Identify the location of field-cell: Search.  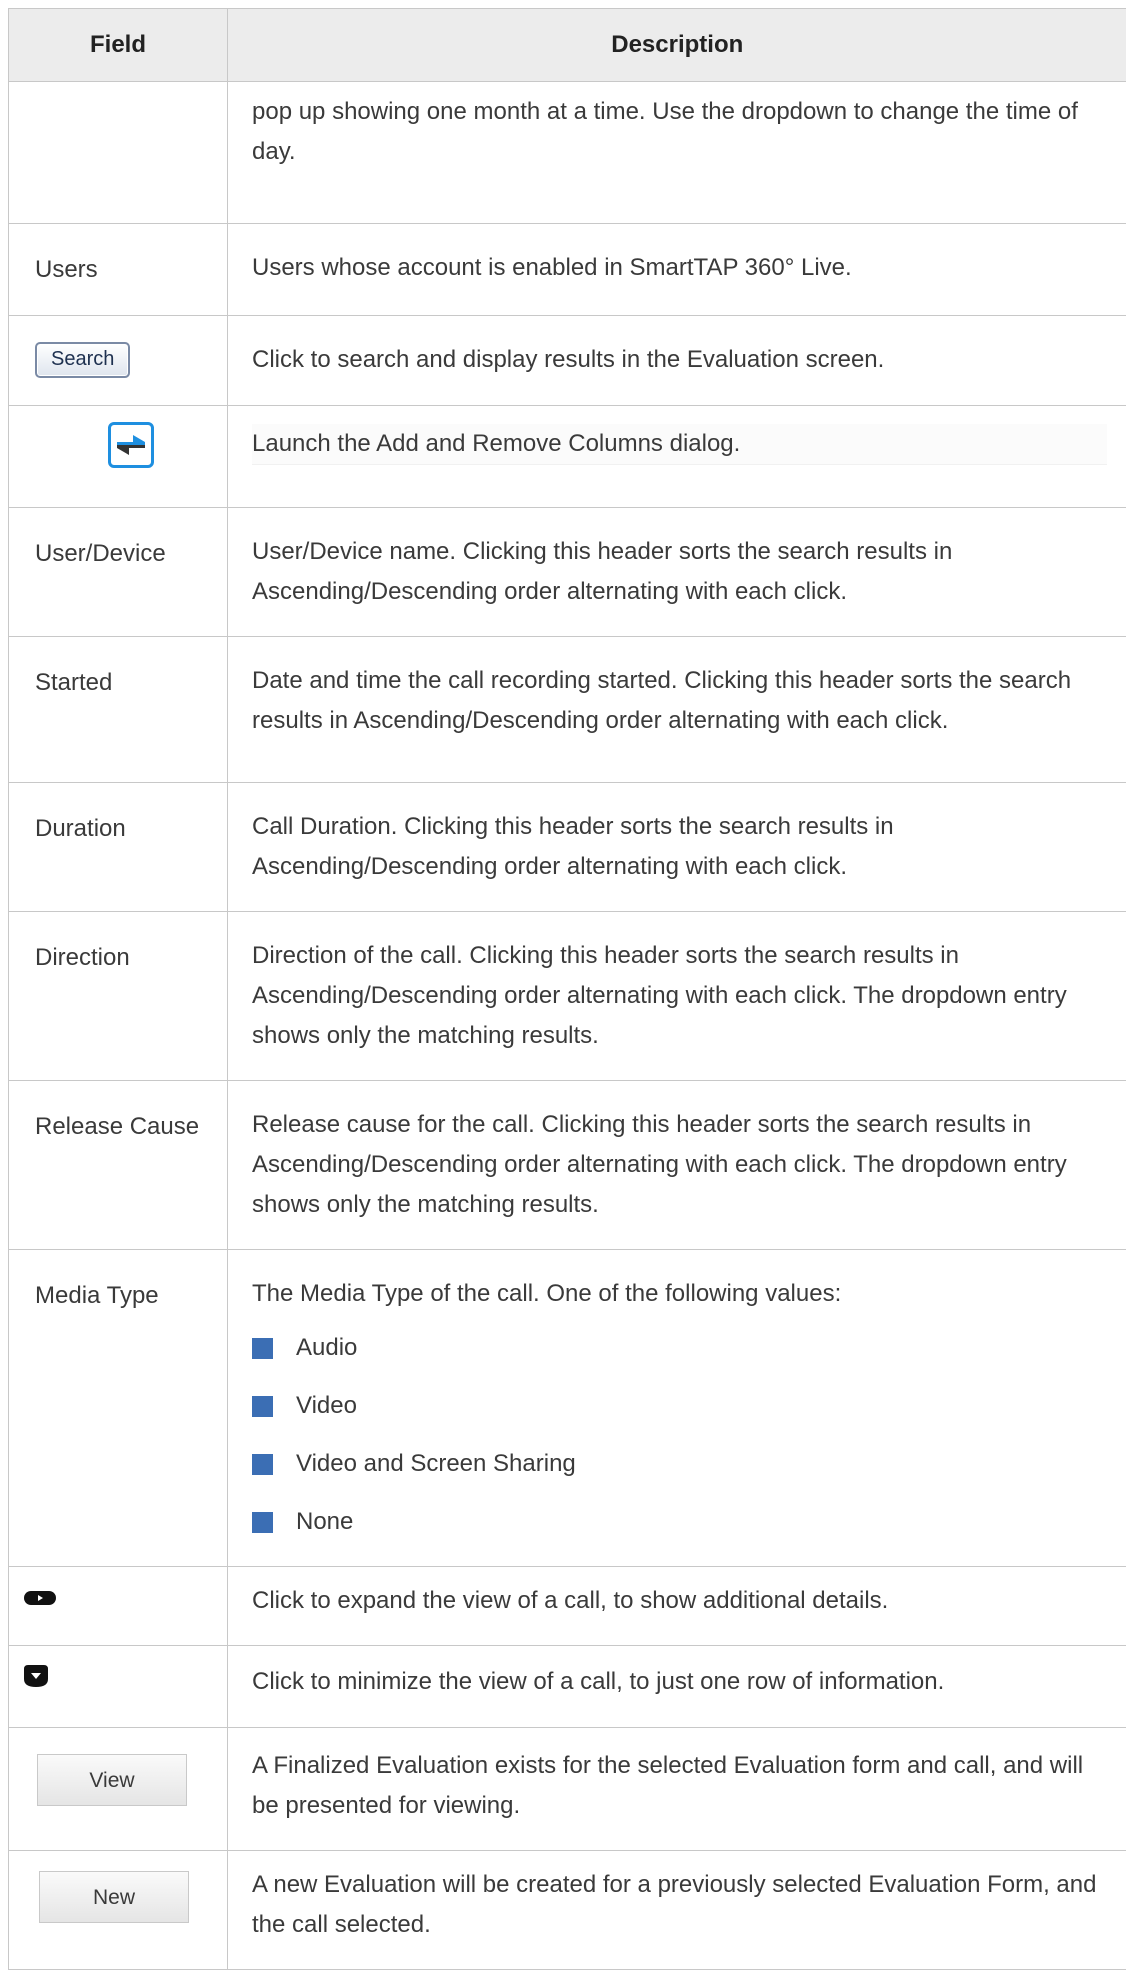
(118, 361).